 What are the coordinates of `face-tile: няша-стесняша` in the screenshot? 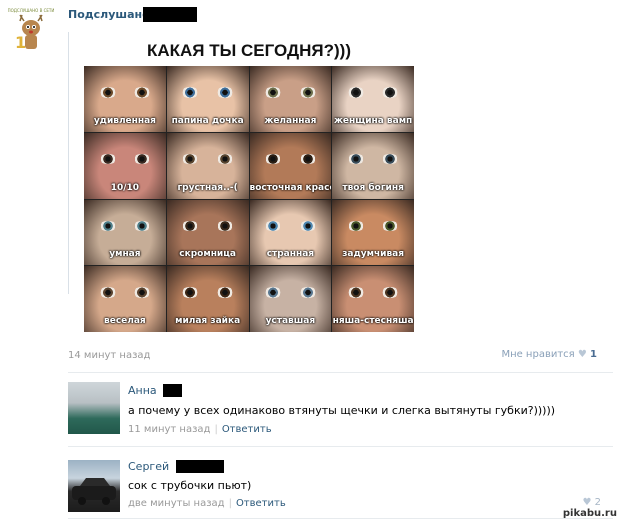 It's located at (373, 299).